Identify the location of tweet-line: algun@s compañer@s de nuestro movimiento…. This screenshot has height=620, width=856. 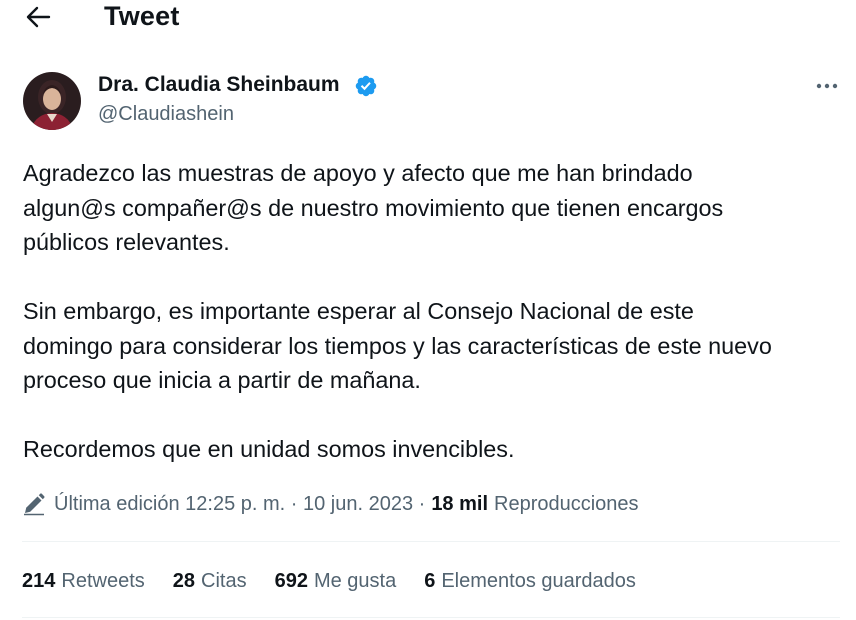
(373, 207).